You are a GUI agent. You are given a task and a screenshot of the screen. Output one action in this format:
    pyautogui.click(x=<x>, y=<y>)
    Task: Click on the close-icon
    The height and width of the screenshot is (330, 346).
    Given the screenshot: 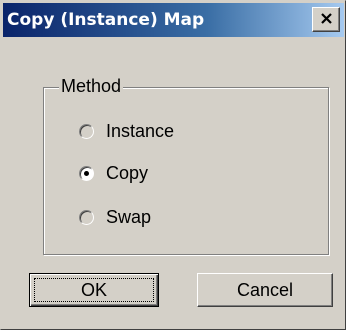 What is the action you would take?
    pyautogui.click(x=326, y=18)
    